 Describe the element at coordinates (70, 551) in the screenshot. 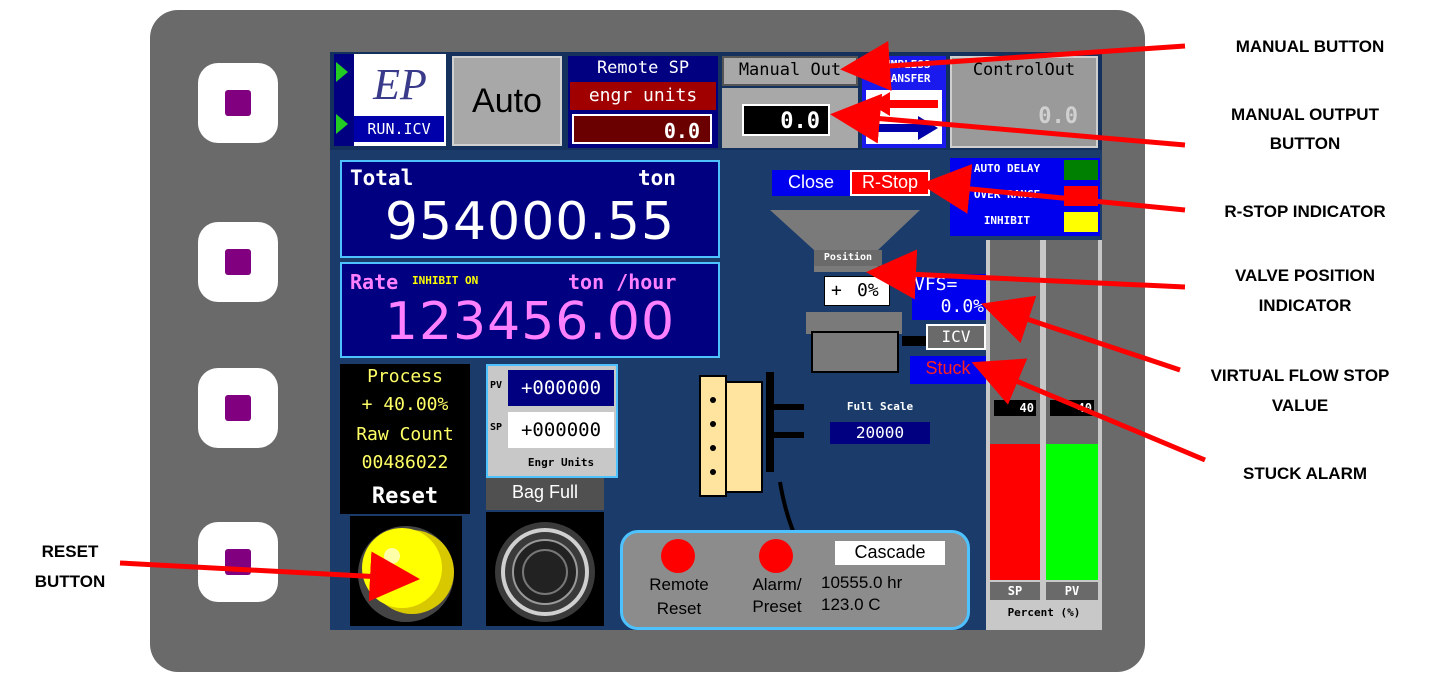

I see `annotation-reset-line1: RESET` at that location.